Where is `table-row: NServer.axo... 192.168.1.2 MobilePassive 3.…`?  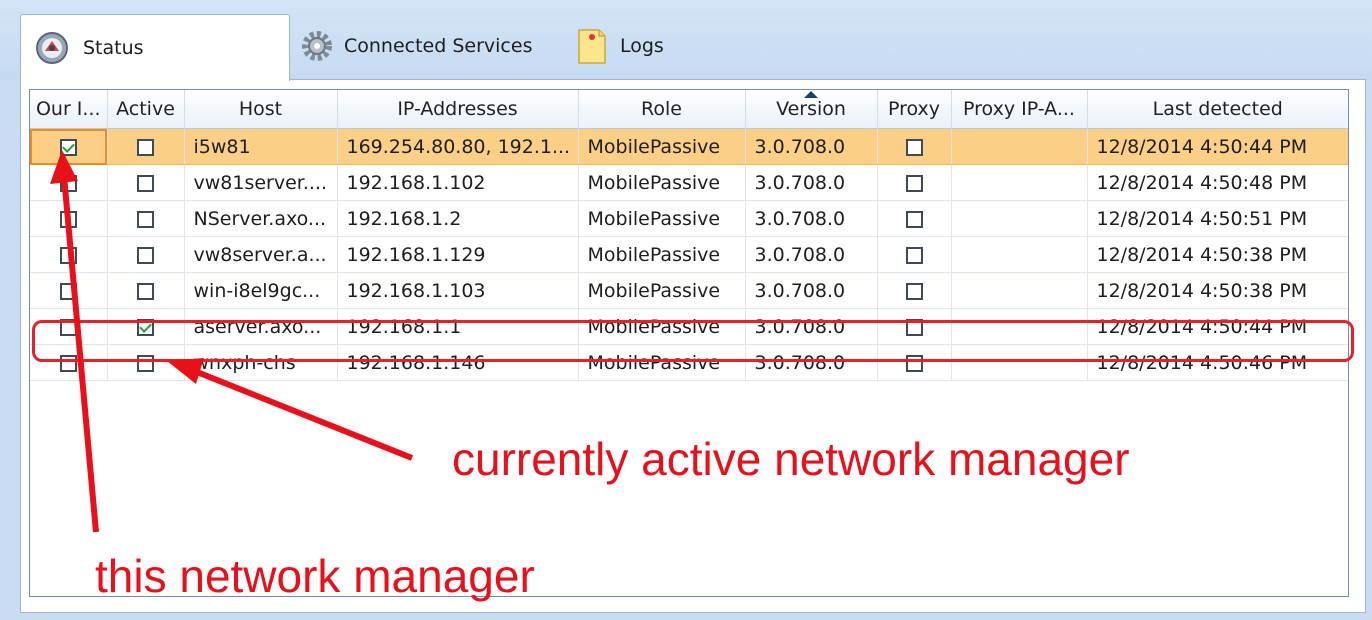 table-row: NServer.axo... 192.168.1.2 MobilePassive 3.… is located at coordinates (689, 218).